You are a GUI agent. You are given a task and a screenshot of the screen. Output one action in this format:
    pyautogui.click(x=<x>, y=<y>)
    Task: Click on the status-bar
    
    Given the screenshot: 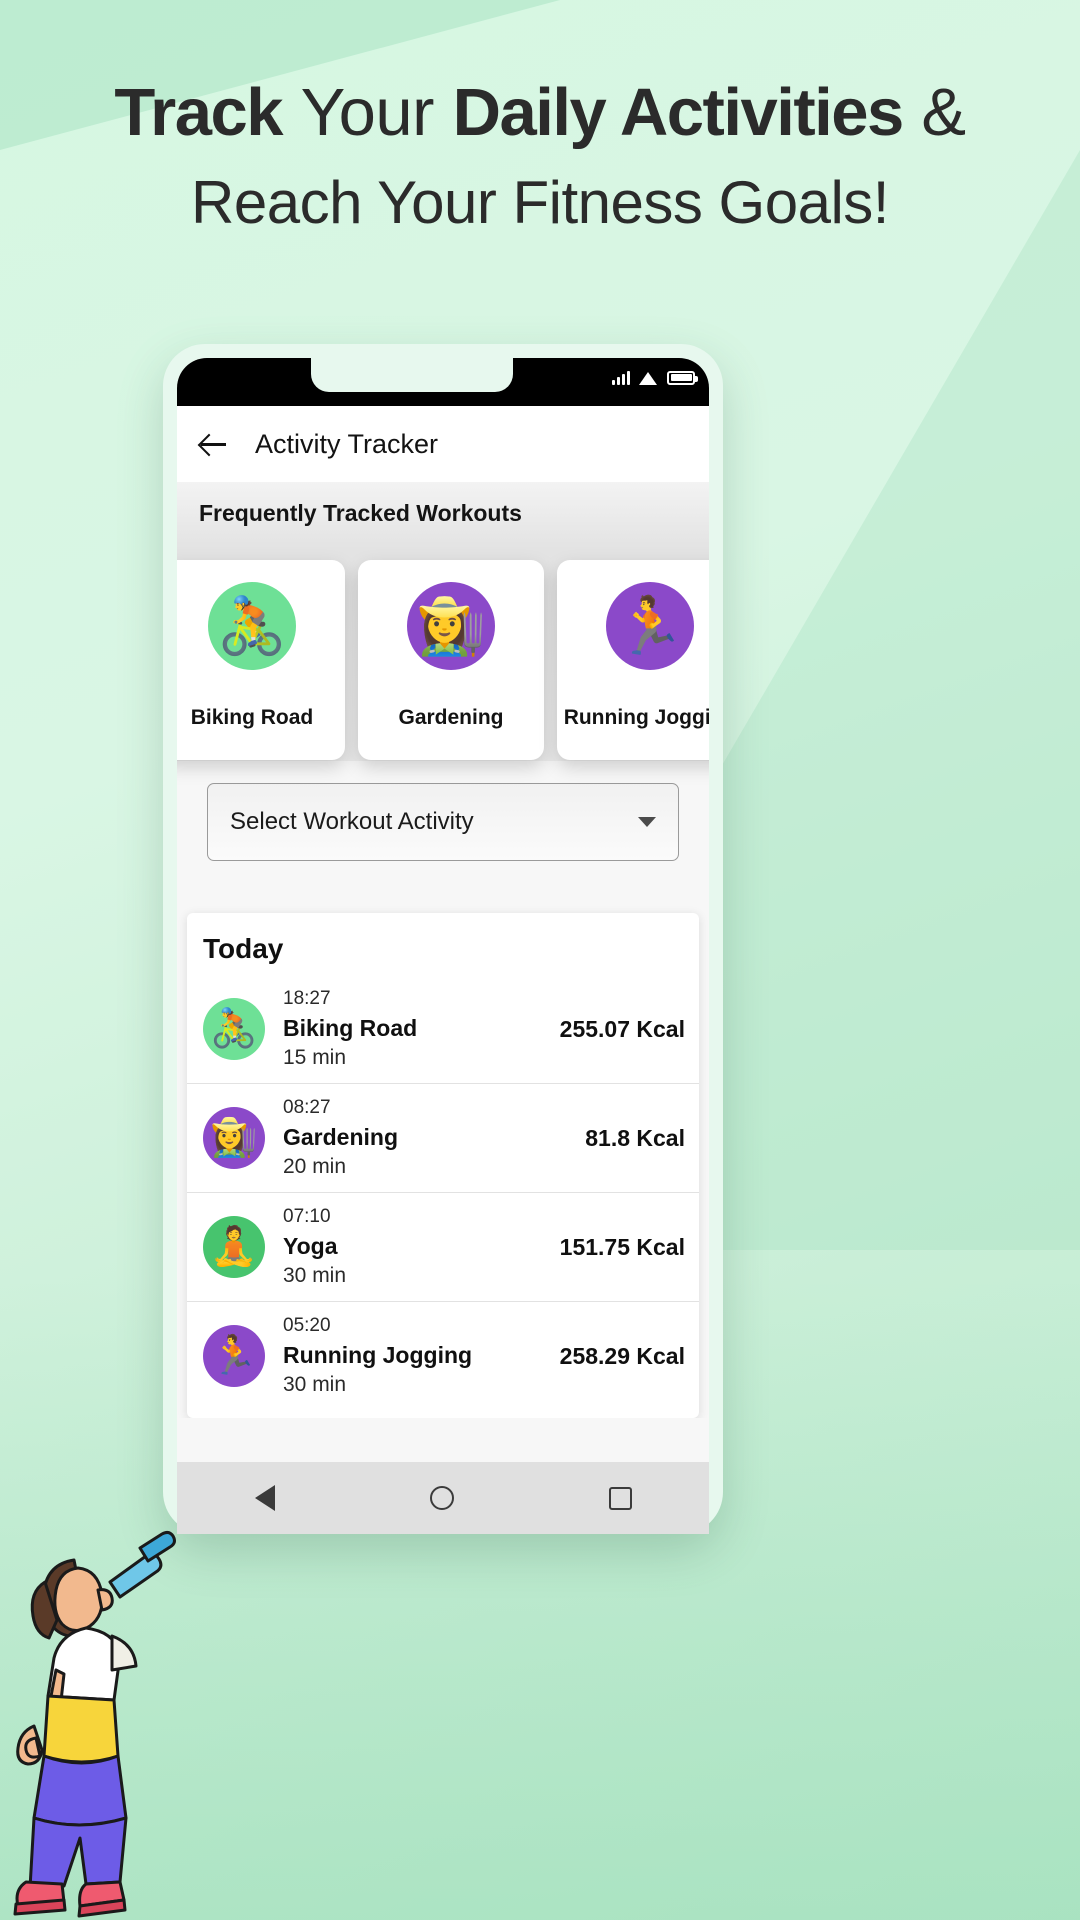 What is the action you would take?
    pyautogui.click(x=443, y=382)
    